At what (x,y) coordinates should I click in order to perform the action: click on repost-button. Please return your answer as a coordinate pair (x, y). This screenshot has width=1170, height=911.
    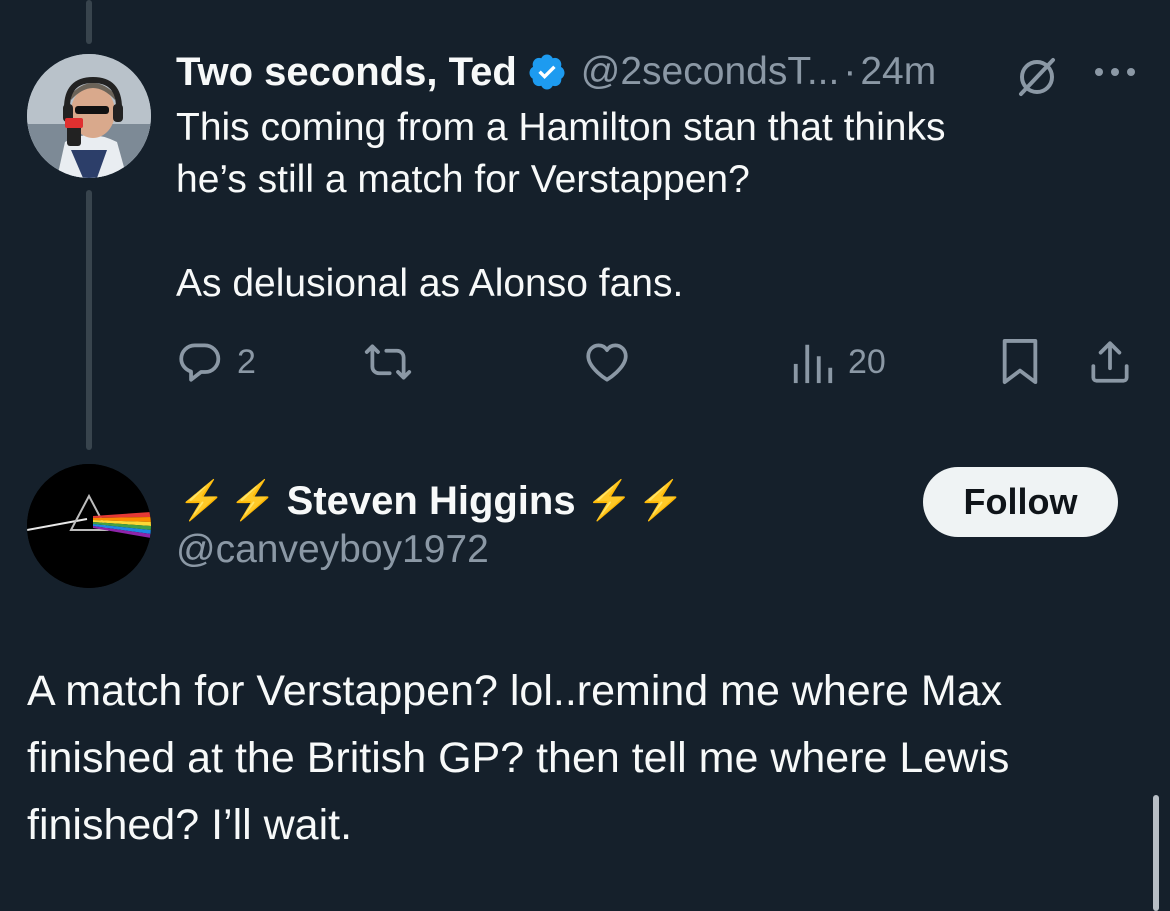
    Looking at the image, I should click on (388, 362).